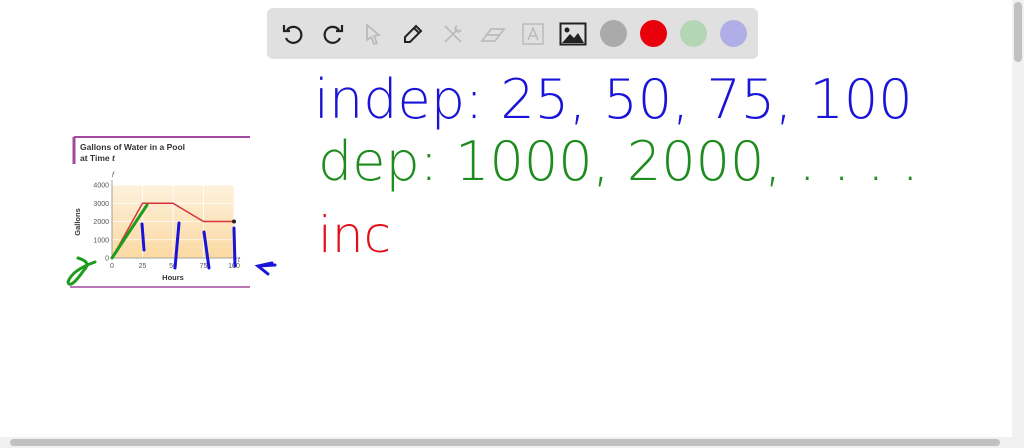 The width and height of the screenshot is (1024, 448). Describe the element at coordinates (1018, 224) in the screenshot. I see `vertical-scrollbar` at that location.